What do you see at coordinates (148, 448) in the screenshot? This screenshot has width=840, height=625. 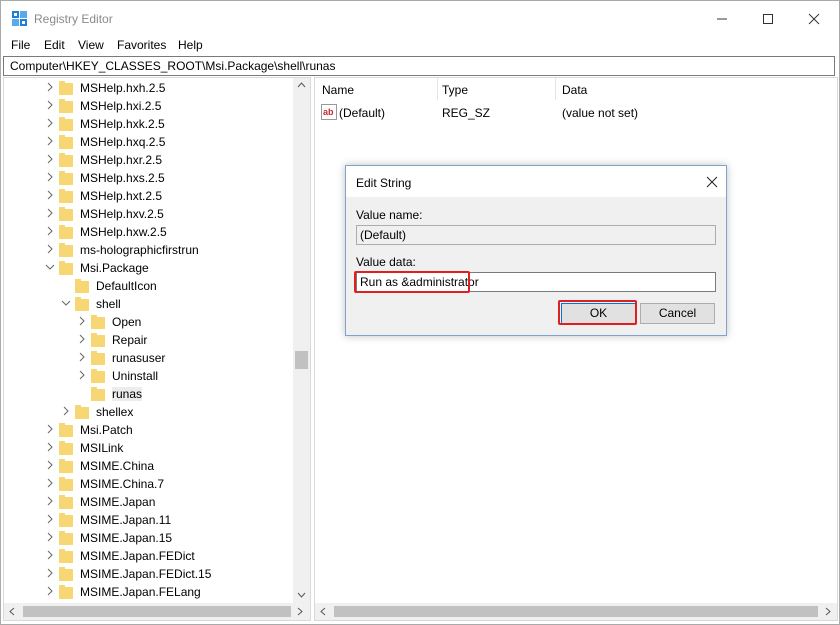 I see `tree-item: MSILink` at bounding box center [148, 448].